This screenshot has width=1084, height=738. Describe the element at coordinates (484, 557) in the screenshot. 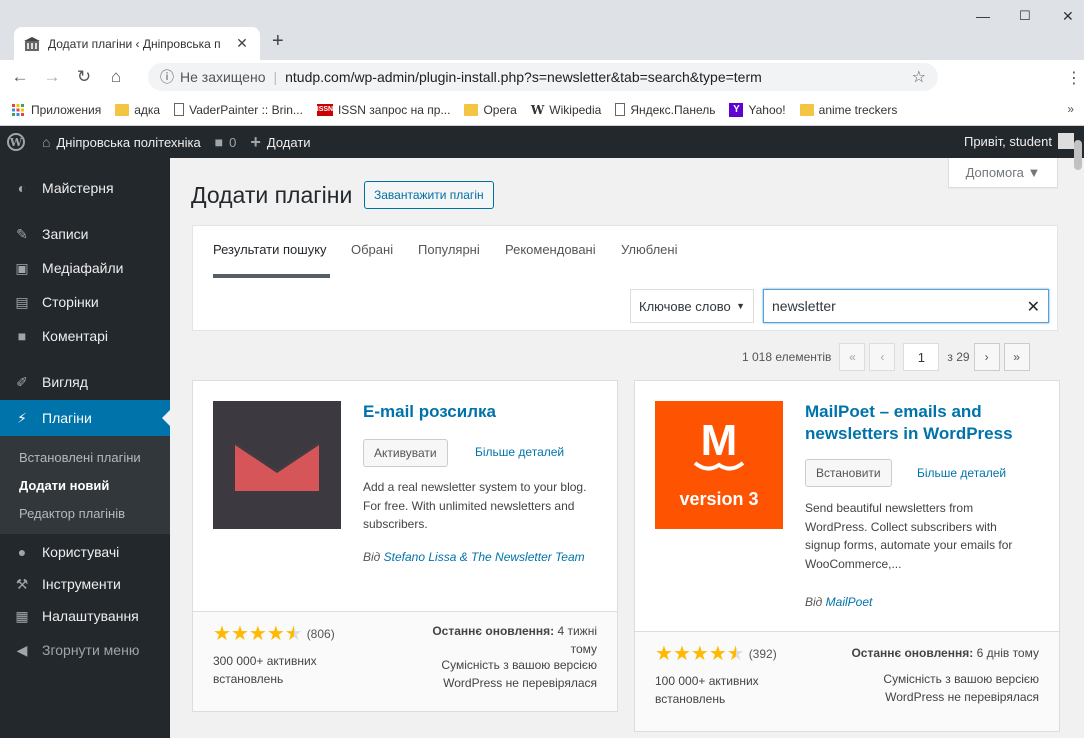

I see `author-link: Stefano Lissa & The Newsletter Team` at that location.